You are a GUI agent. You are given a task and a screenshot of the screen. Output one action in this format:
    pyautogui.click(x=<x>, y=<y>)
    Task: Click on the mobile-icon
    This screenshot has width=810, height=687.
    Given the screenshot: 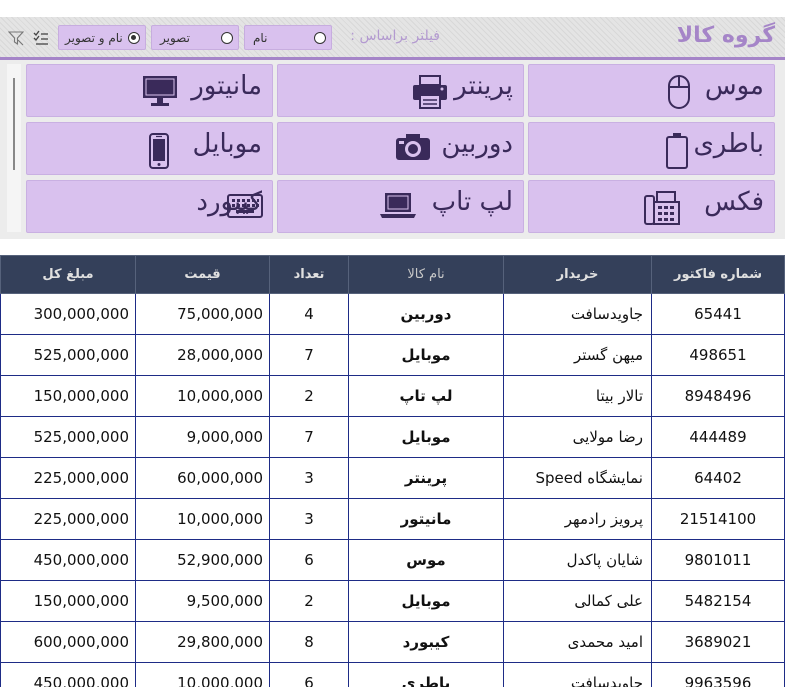 What is the action you would take?
    pyautogui.click(x=159, y=151)
    